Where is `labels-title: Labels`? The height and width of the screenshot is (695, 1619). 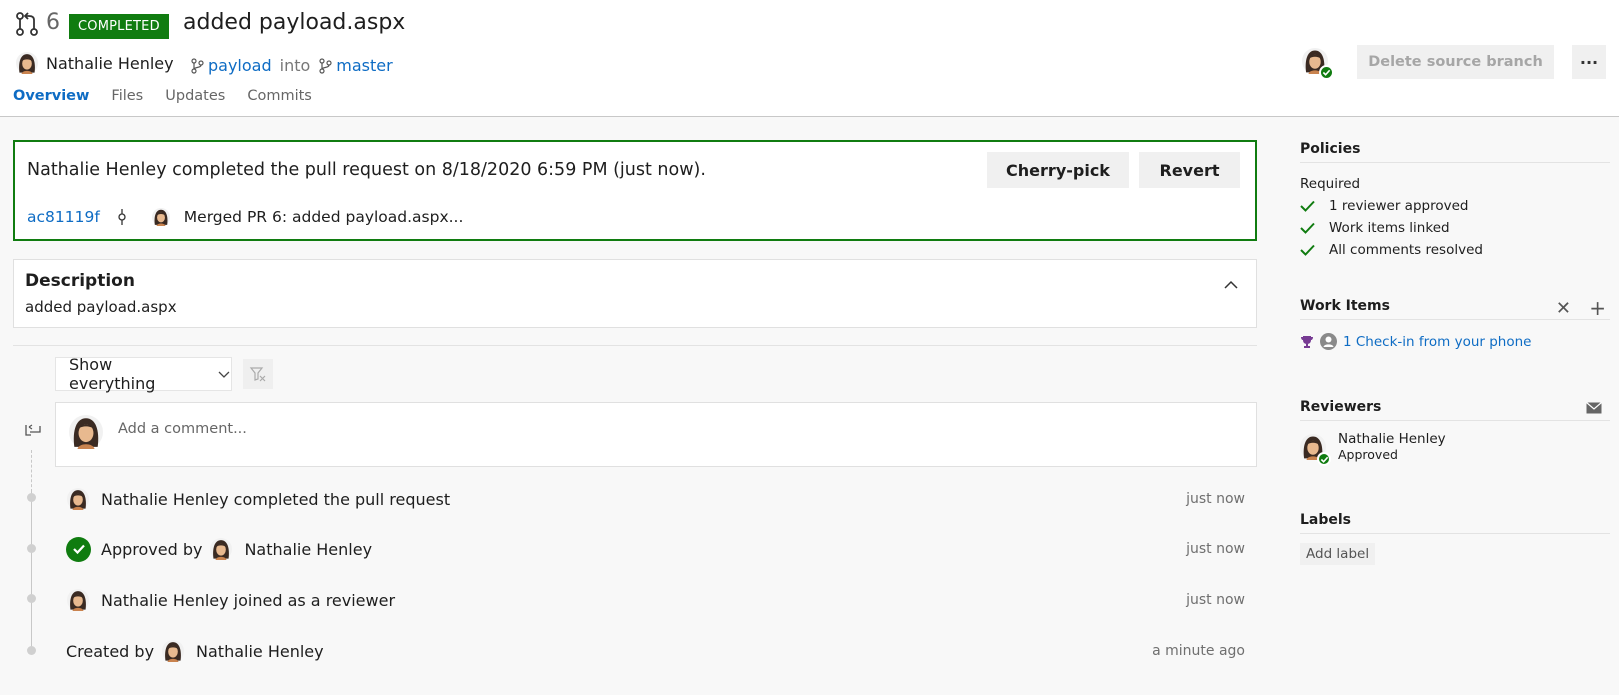 labels-title: Labels is located at coordinates (1455, 523).